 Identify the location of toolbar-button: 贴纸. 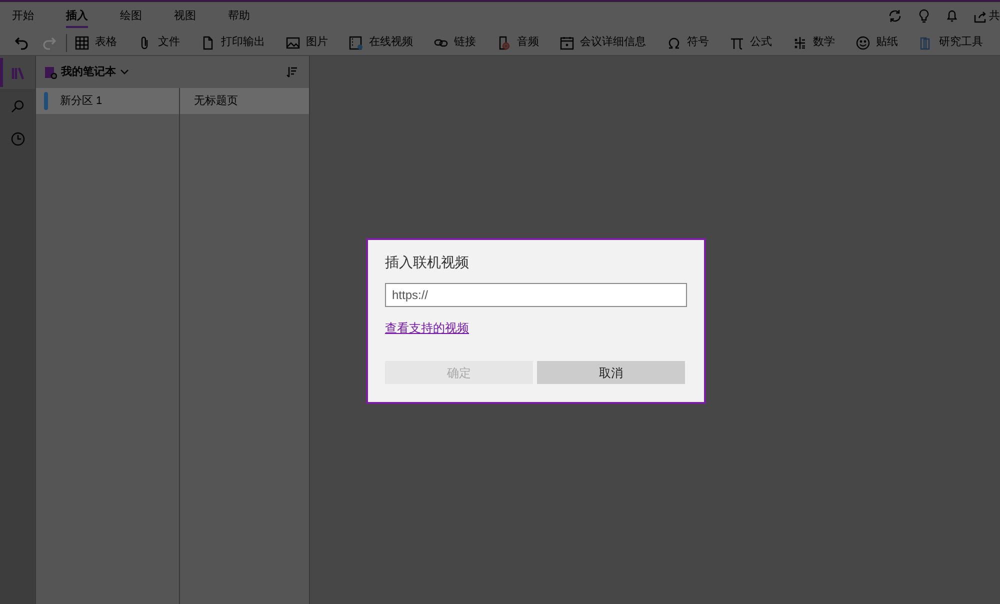
(877, 42).